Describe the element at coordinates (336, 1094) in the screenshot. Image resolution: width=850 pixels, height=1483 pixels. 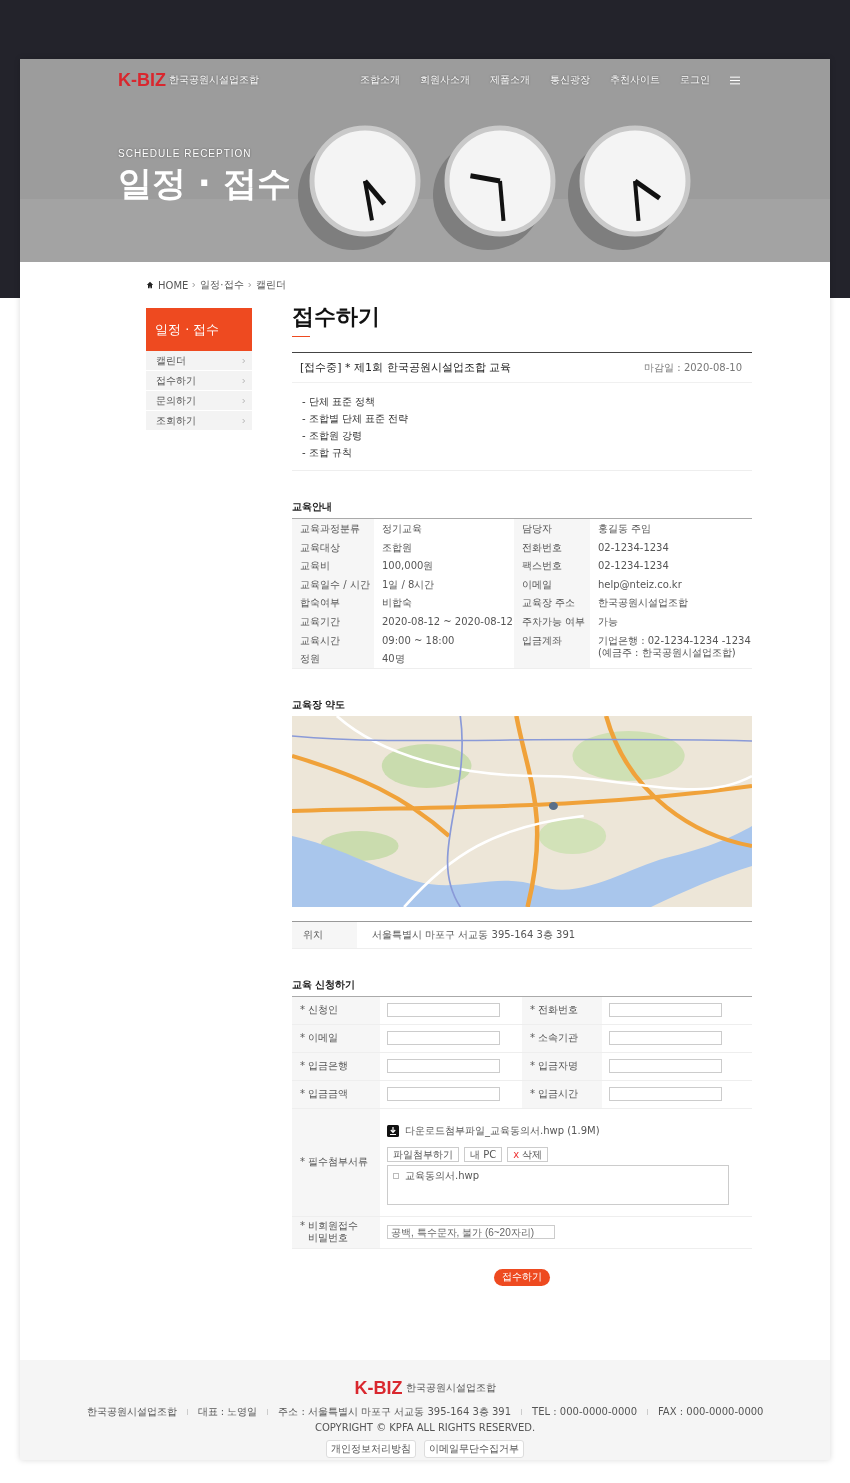
I see `field-label: * 입금금액` at that location.